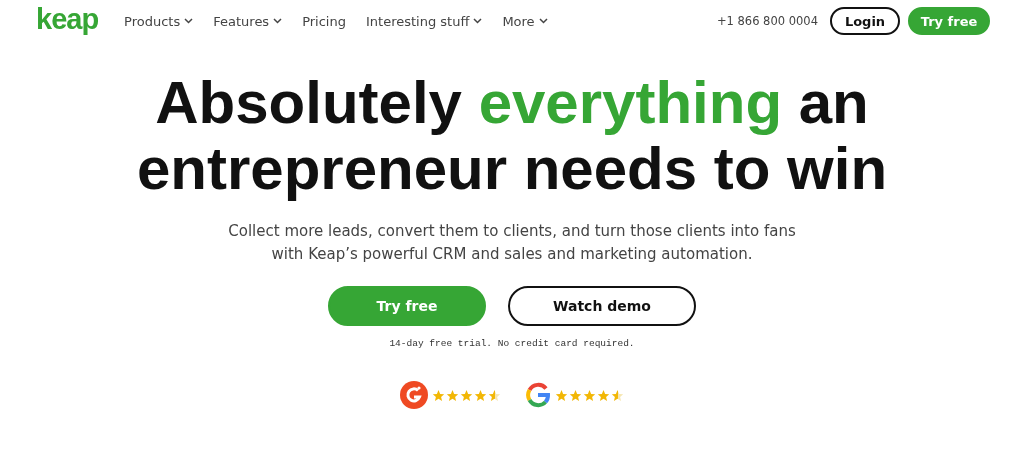  Describe the element at coordinates (538, 395) in the screenshot. I see `google-g-icon` at that location.